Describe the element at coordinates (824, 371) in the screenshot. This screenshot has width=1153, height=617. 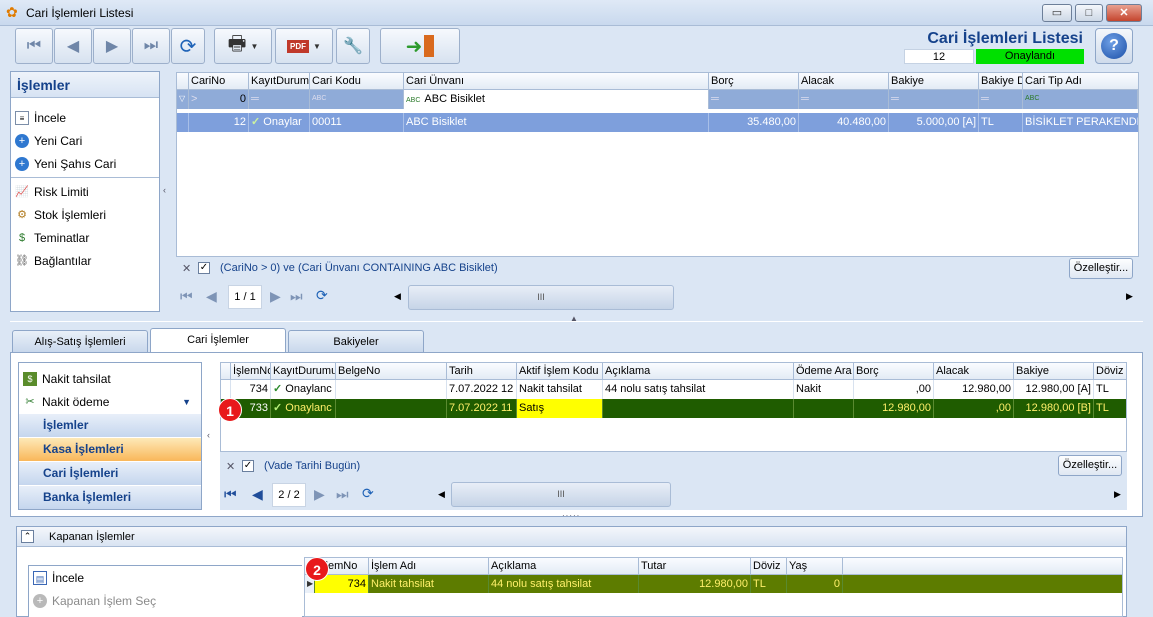
I see `col-odeme: Ödeme Ara` at that location.